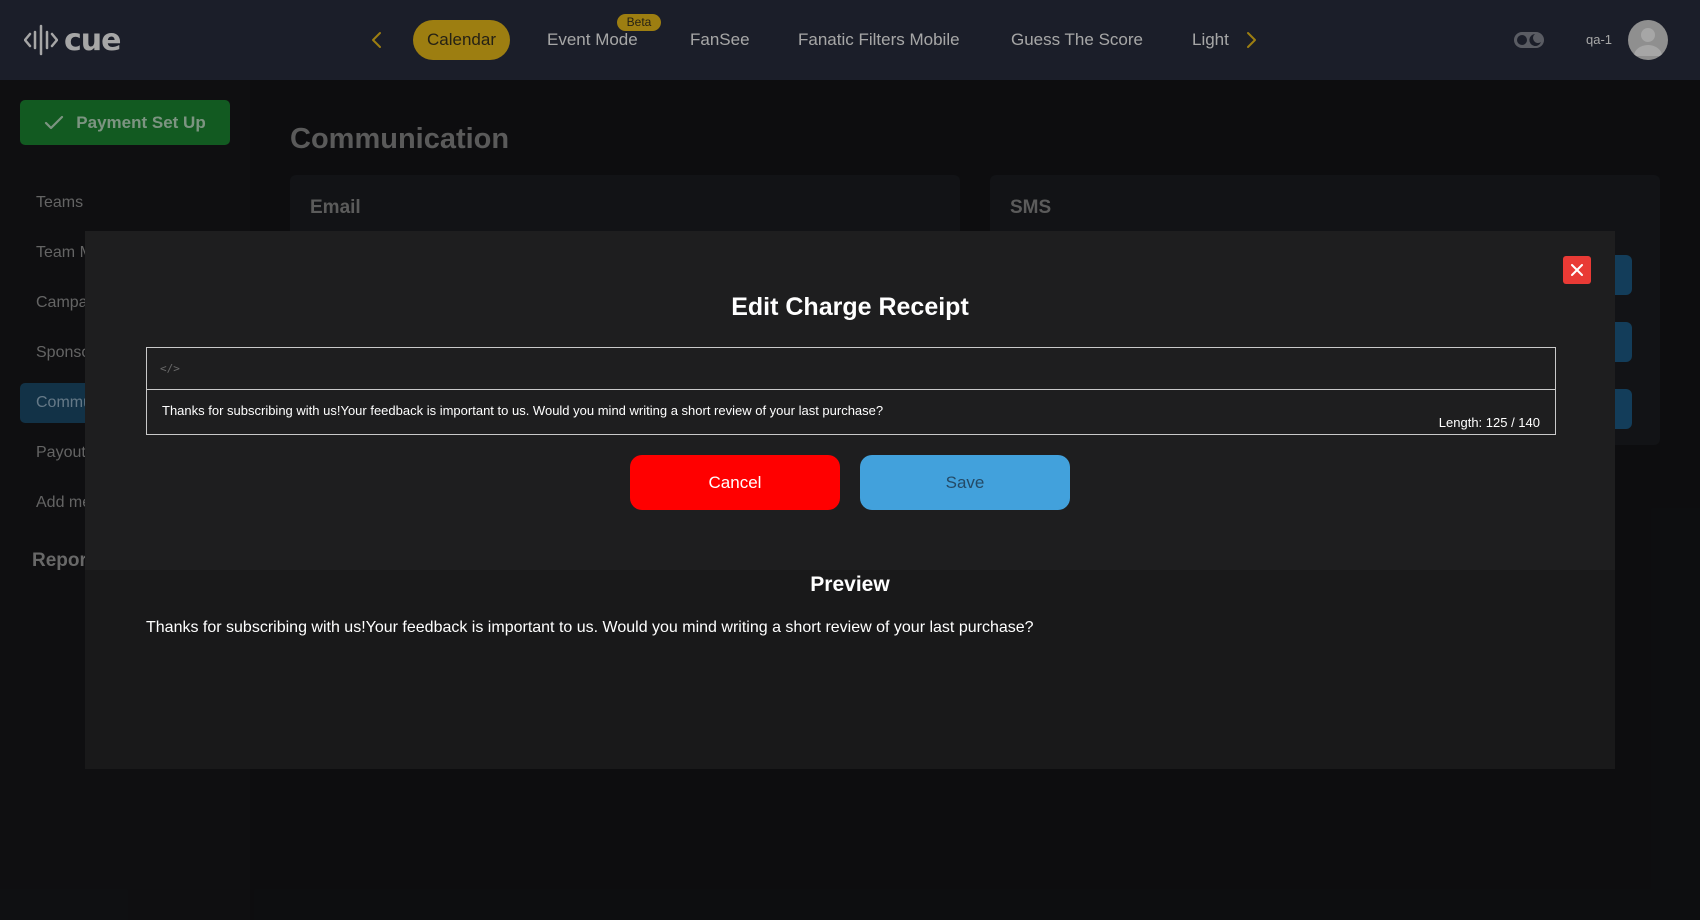 This screenshot has width=1700, height=920. I want to click on close-icon, so click(1577, 270).